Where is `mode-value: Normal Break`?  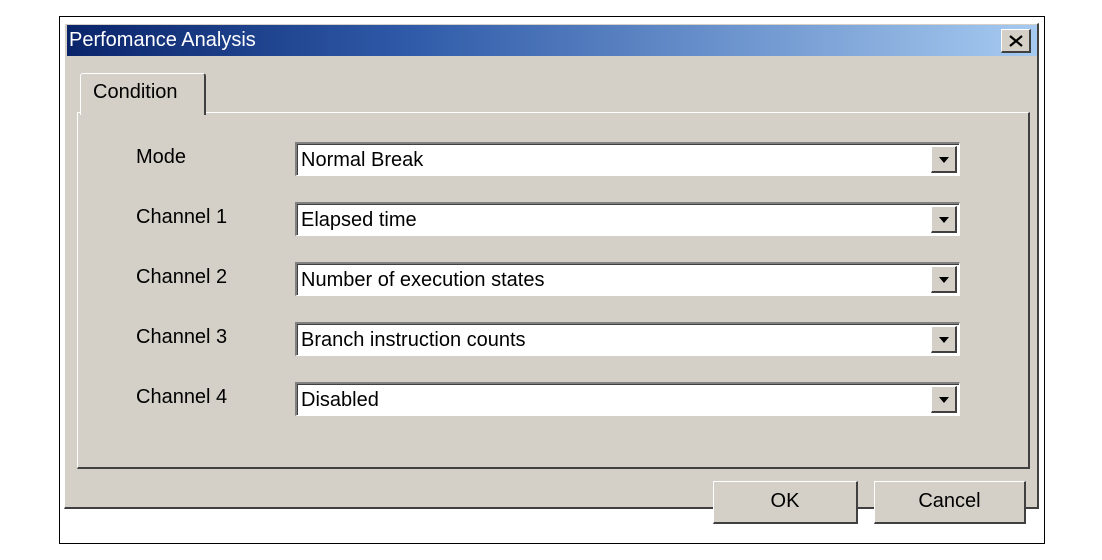
mode-value: Normal Break is located at coordinates (362, 160).